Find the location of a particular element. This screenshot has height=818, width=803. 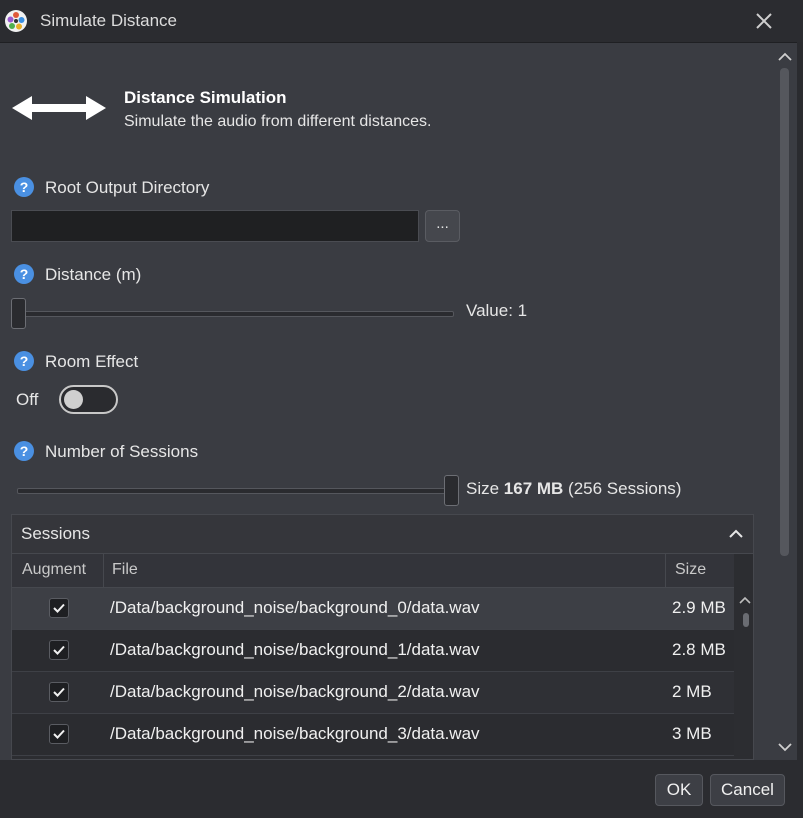

column-header-augment: Augment is located at coordinates (54, 570).